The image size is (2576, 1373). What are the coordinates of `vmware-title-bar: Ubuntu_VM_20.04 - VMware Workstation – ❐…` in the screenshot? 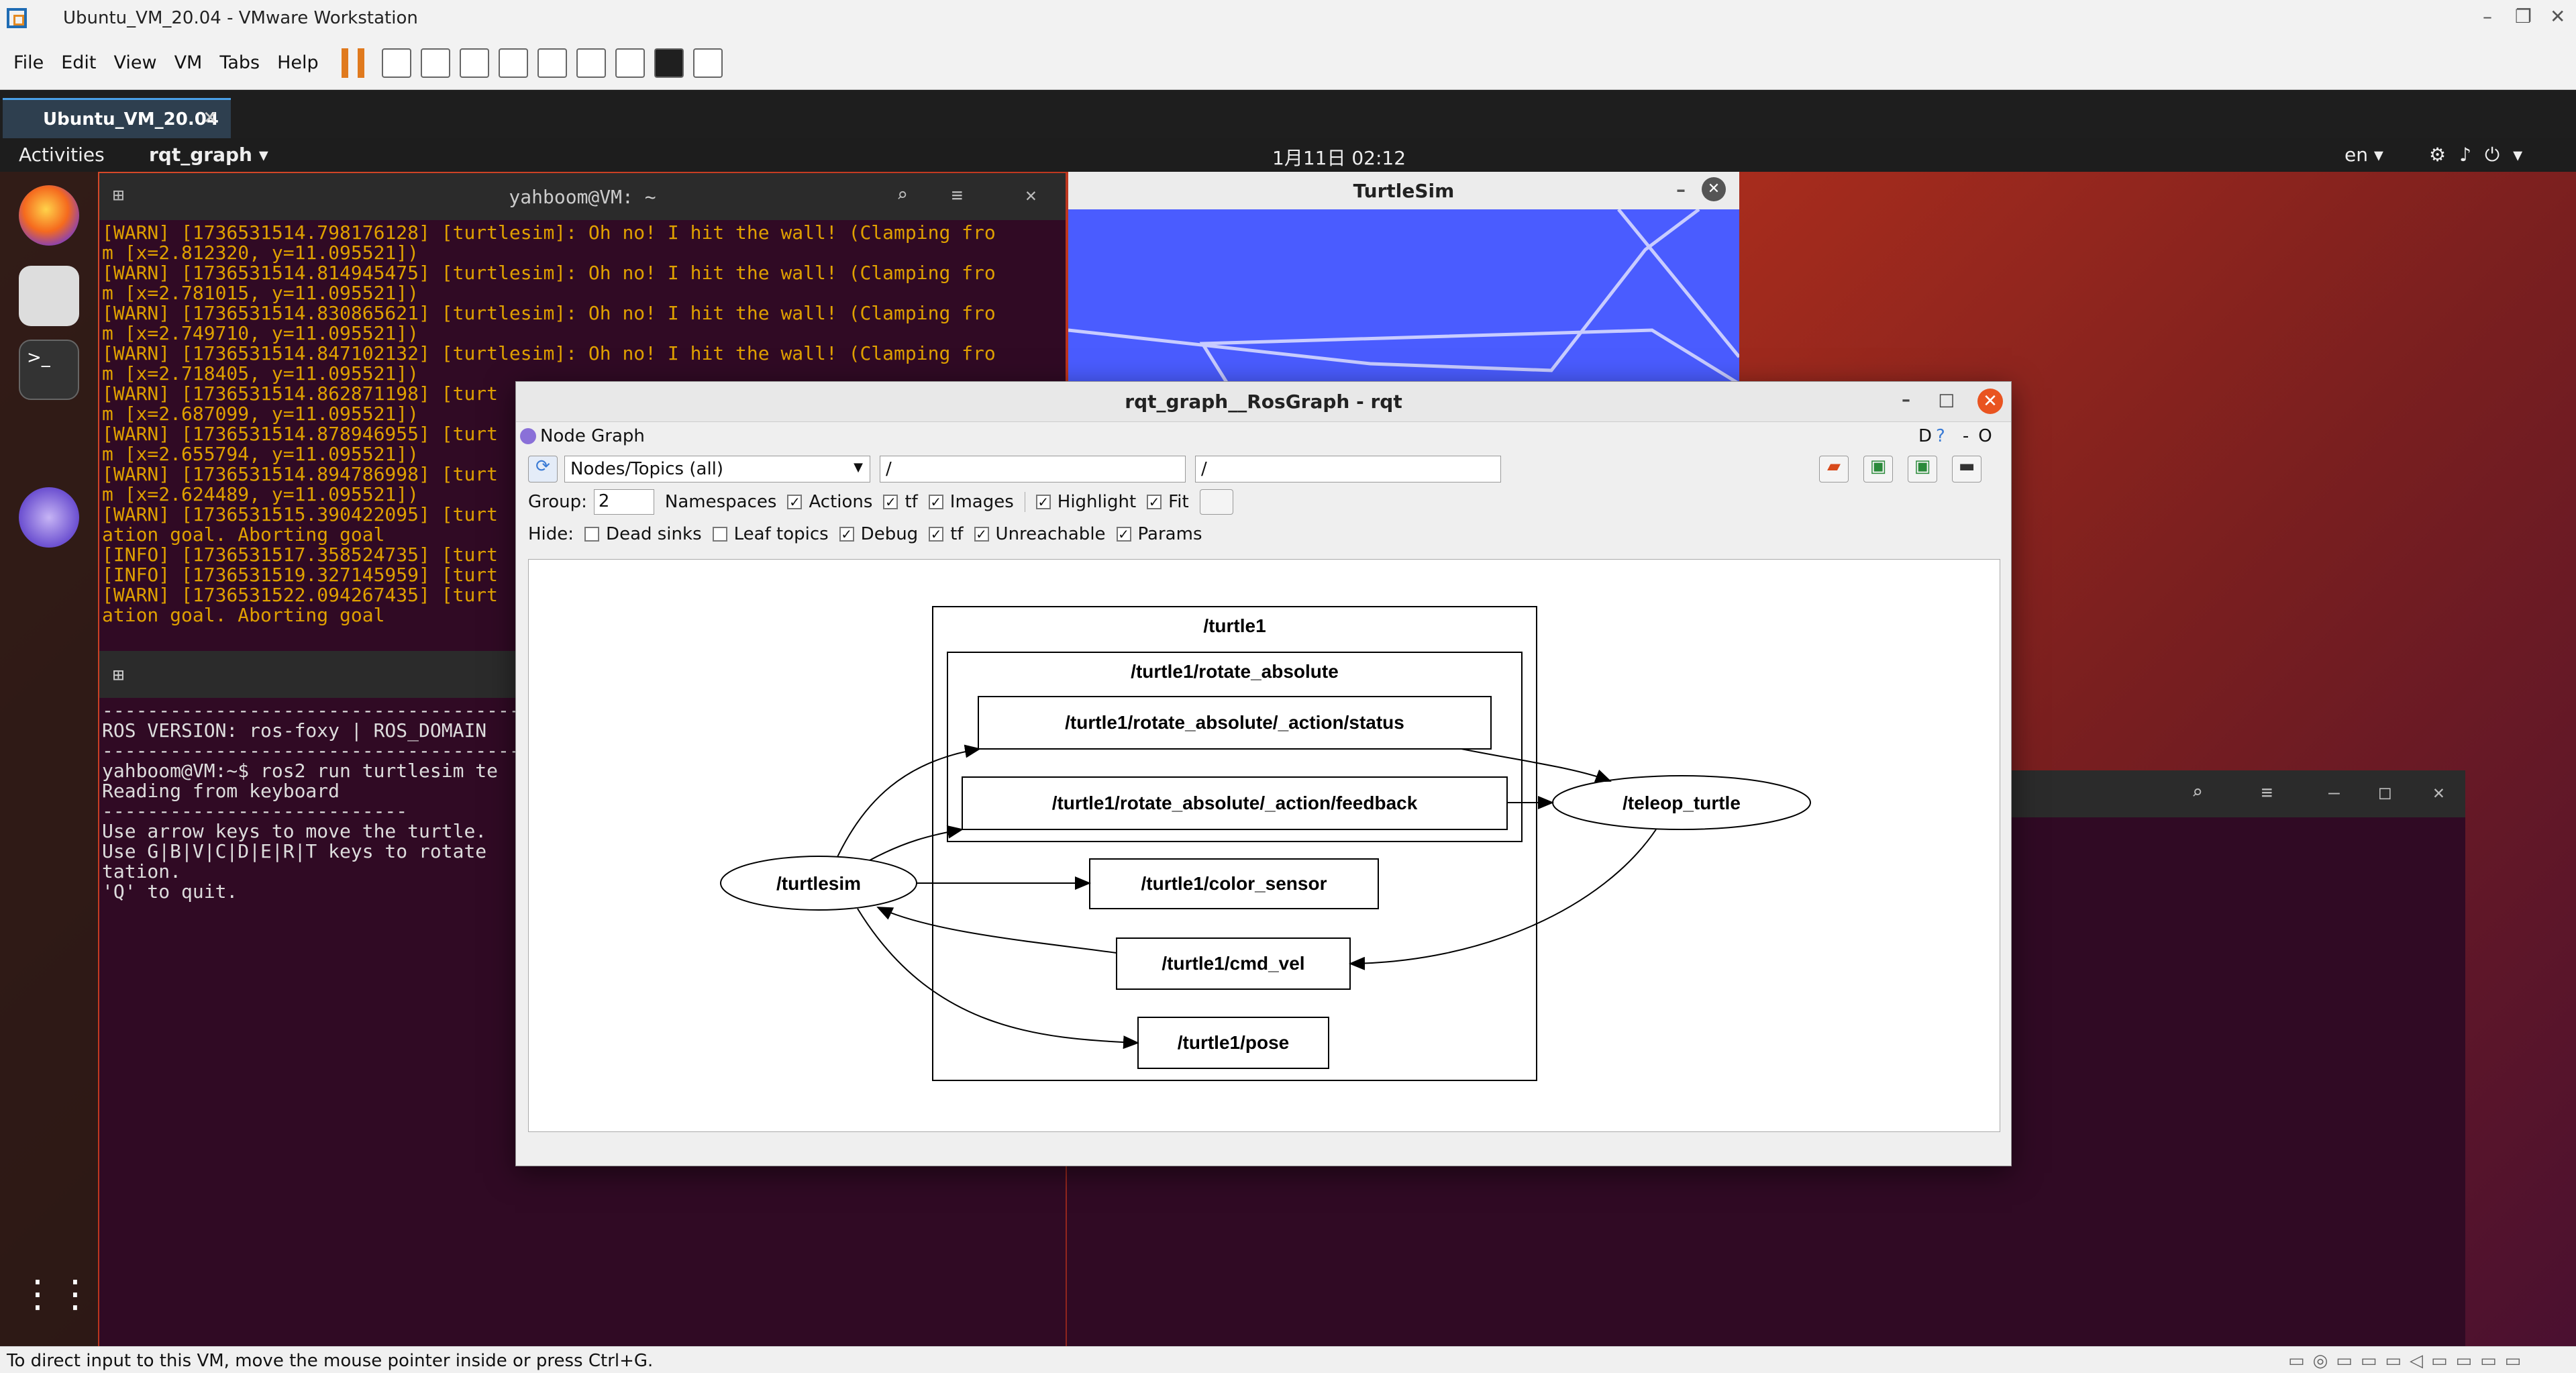 It's located at (1288, 18).